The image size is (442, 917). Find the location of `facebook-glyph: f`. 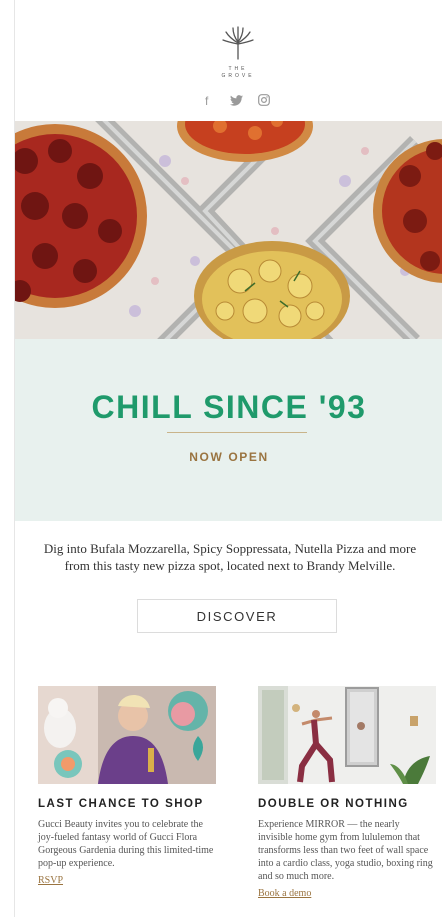

facebook-glyph: f is located at coordinates (207, 100).